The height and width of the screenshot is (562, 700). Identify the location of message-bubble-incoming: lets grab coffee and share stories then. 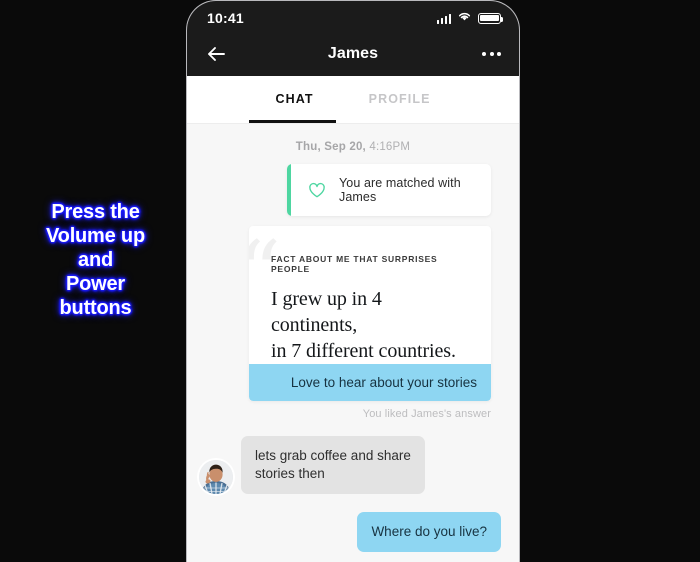
(333, 465).